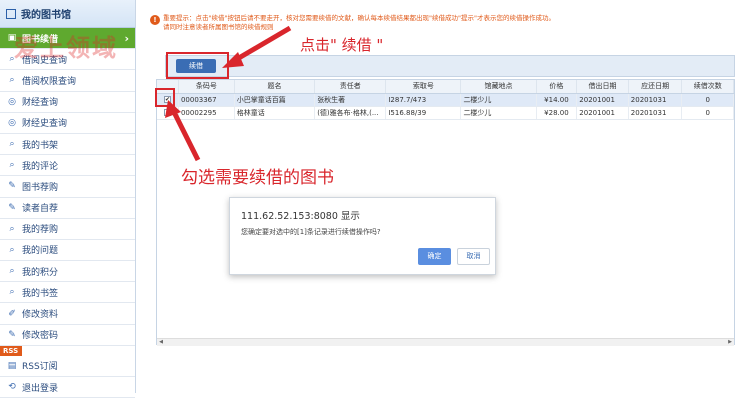  Describe the element at coordinates (300, 216) in the screenshot. I see `dialog-title: 111.62.52.153:8080 显示` at that location.